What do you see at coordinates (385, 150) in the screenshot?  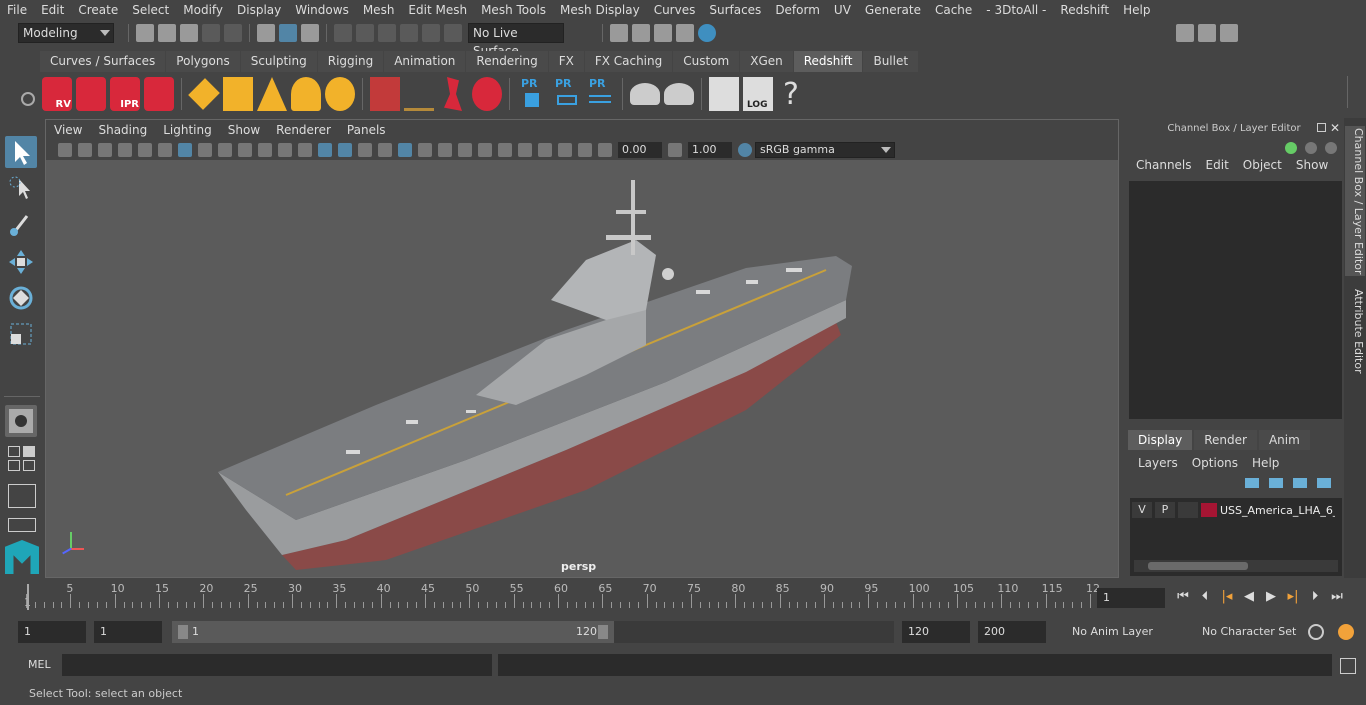 I see `textured-icon` at bounding box center [385, 150].